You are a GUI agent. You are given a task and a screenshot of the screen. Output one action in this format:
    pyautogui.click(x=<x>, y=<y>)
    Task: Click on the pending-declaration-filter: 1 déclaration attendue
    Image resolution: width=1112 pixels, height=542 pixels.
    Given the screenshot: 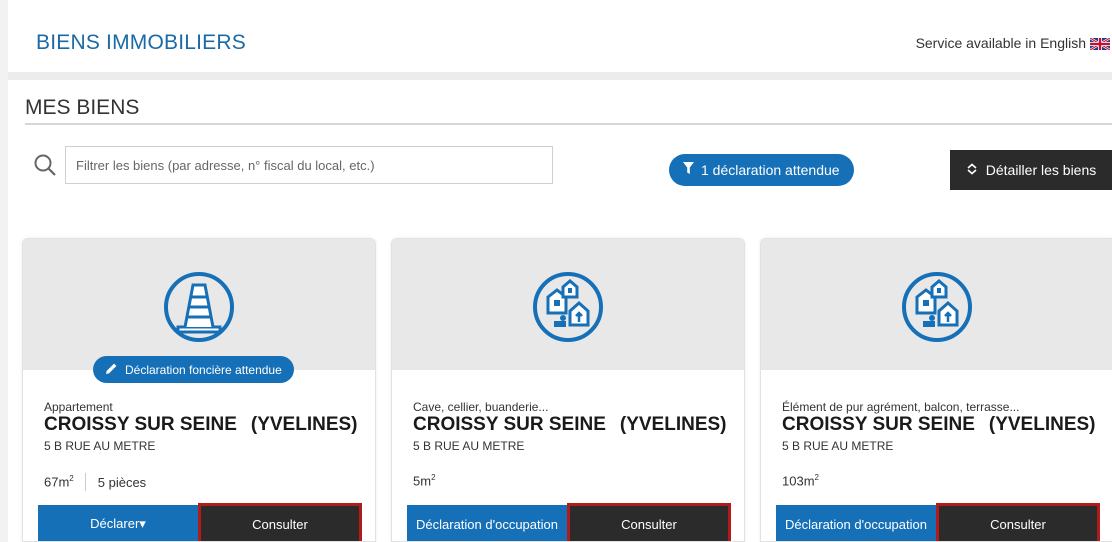 What is the action you would take?
    pyautogui.click(x=761, y=170)
    